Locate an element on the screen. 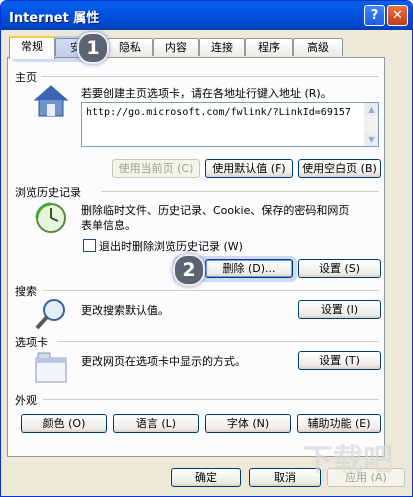 This screenshot has width=413, height=497. delete-on-exit-label: 退出时删除浏览历史记录 (W) is located at coordinates (171, 246).